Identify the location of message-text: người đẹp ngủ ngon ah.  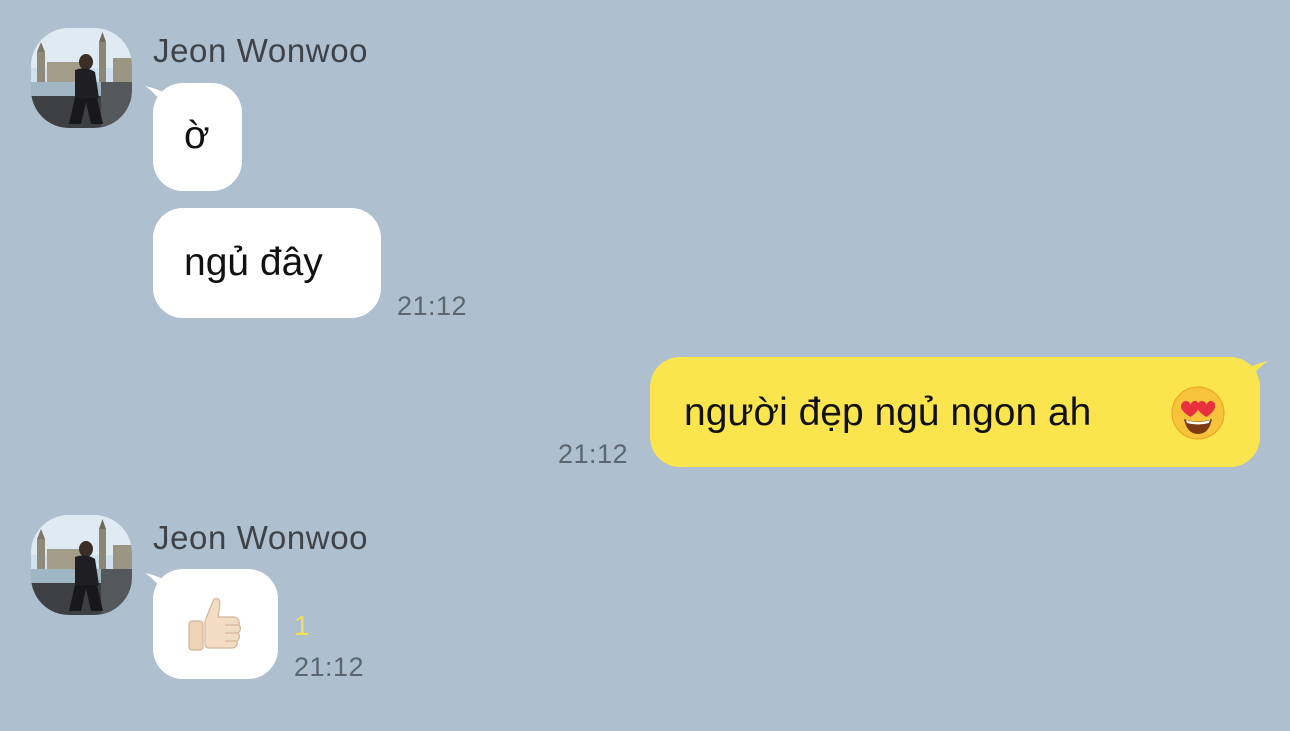
(888, 412).